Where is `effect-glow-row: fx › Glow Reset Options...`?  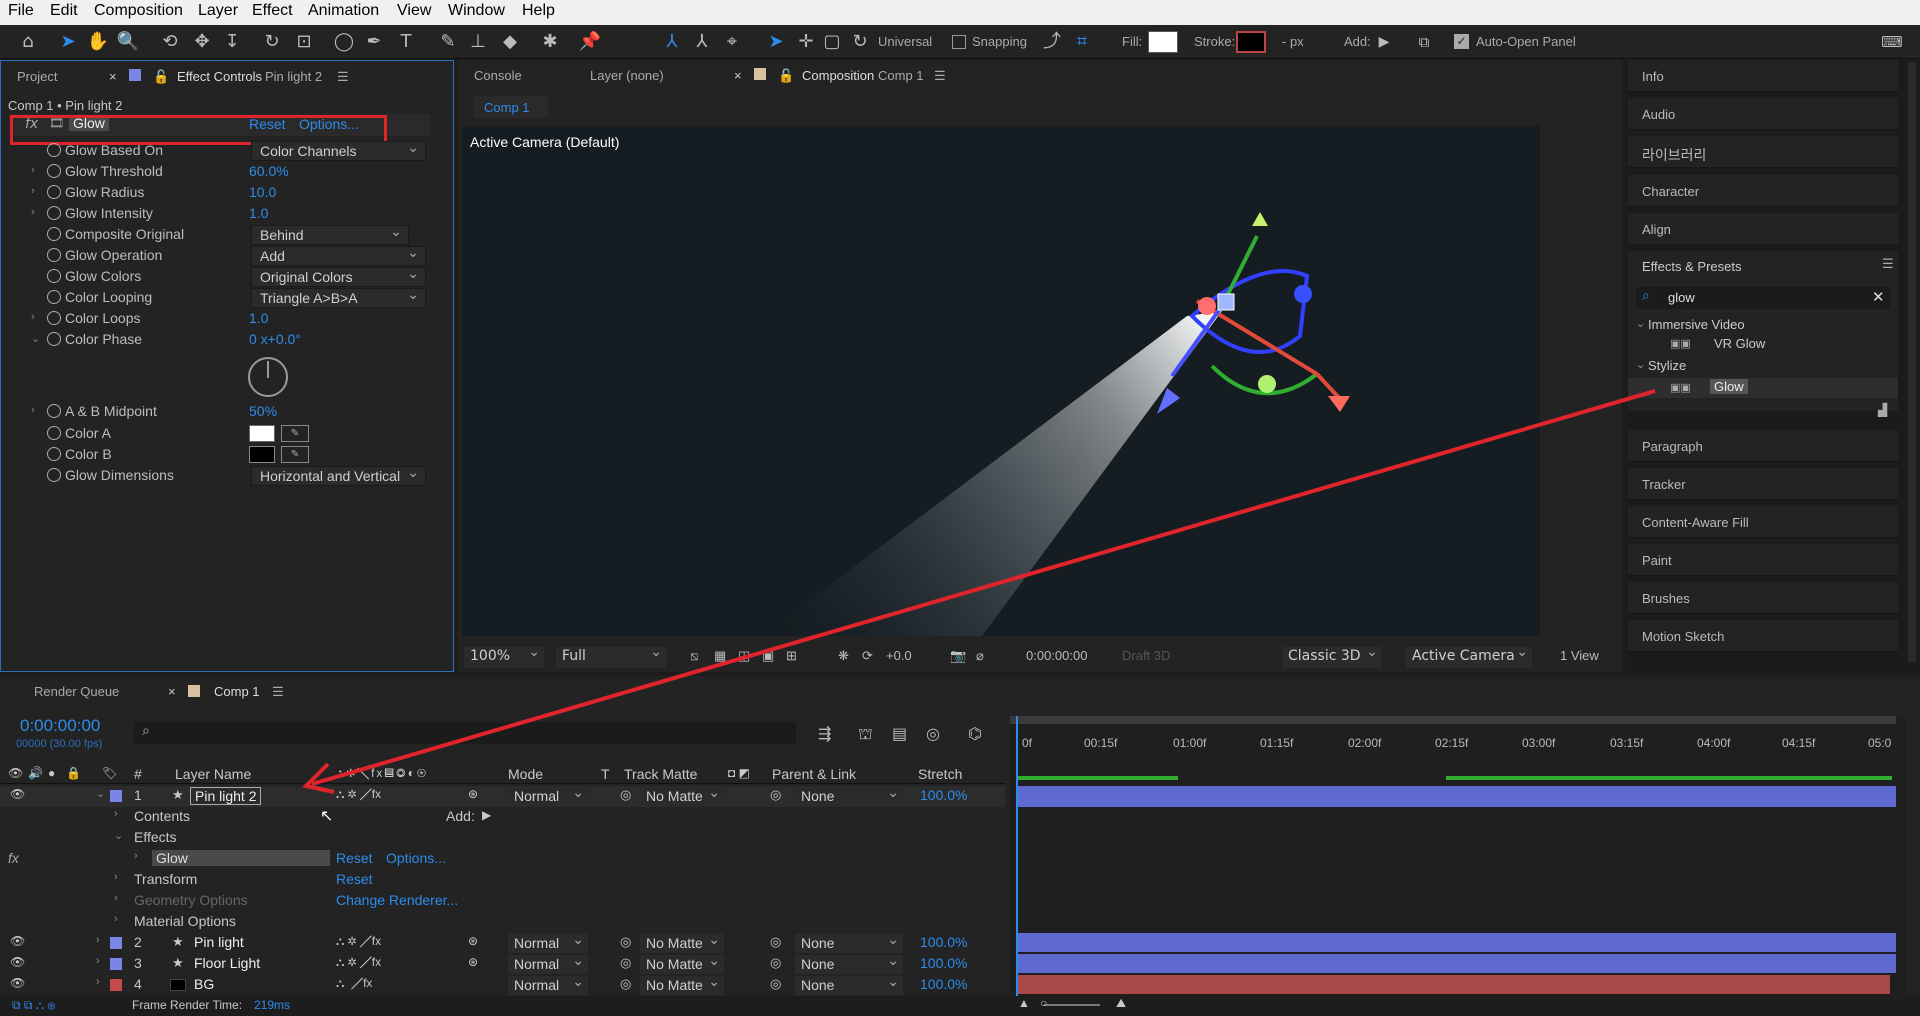
effect-glow-row: fx › Glow Reset Options... is located at coordinates (502, 859).